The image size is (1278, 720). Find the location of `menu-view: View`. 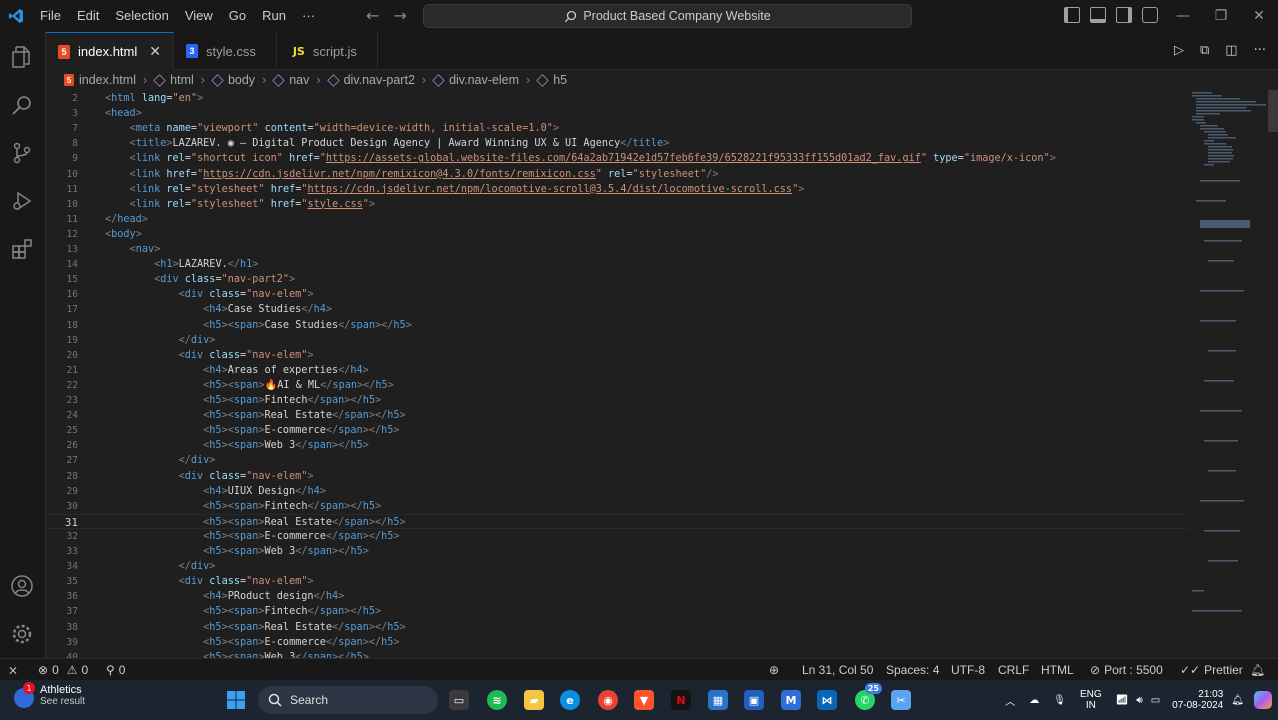

menu-view: View is located at coordinates (199, 16).